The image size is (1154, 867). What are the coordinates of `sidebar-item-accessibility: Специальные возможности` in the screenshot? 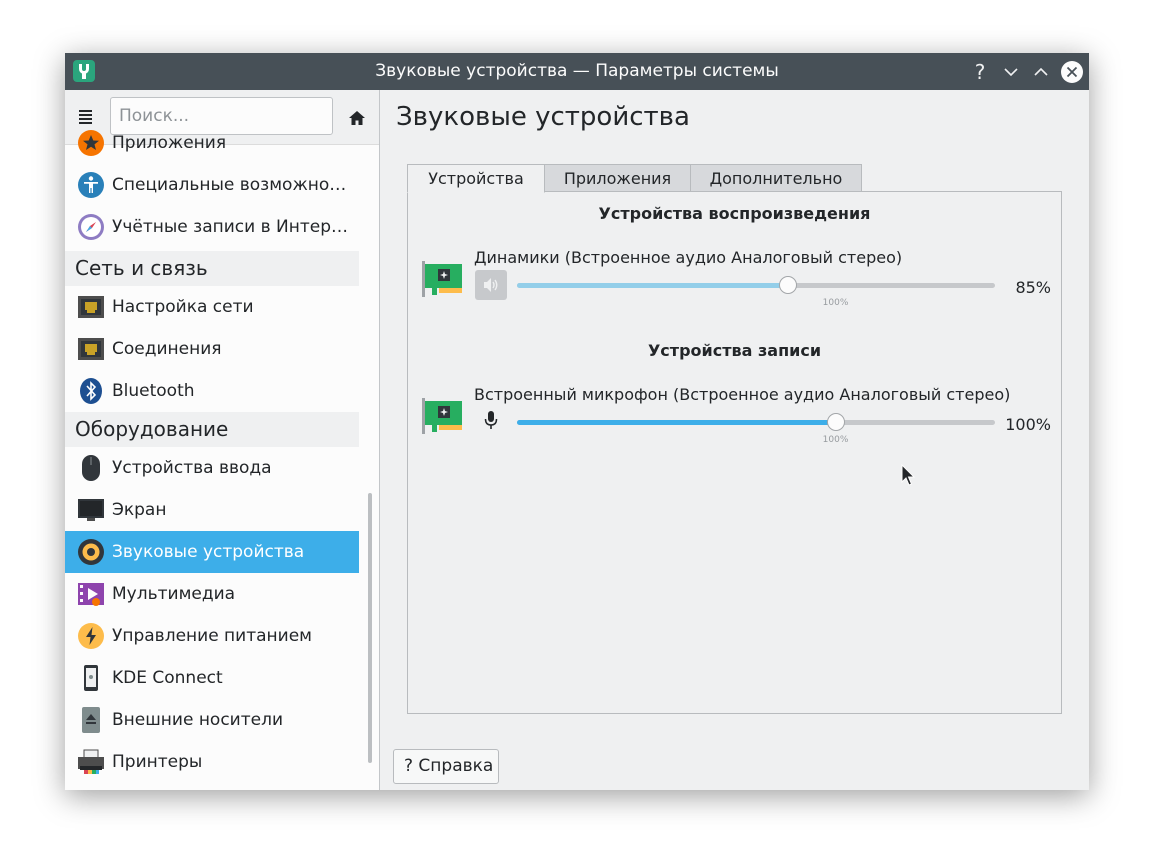 It's located at (212, 185).